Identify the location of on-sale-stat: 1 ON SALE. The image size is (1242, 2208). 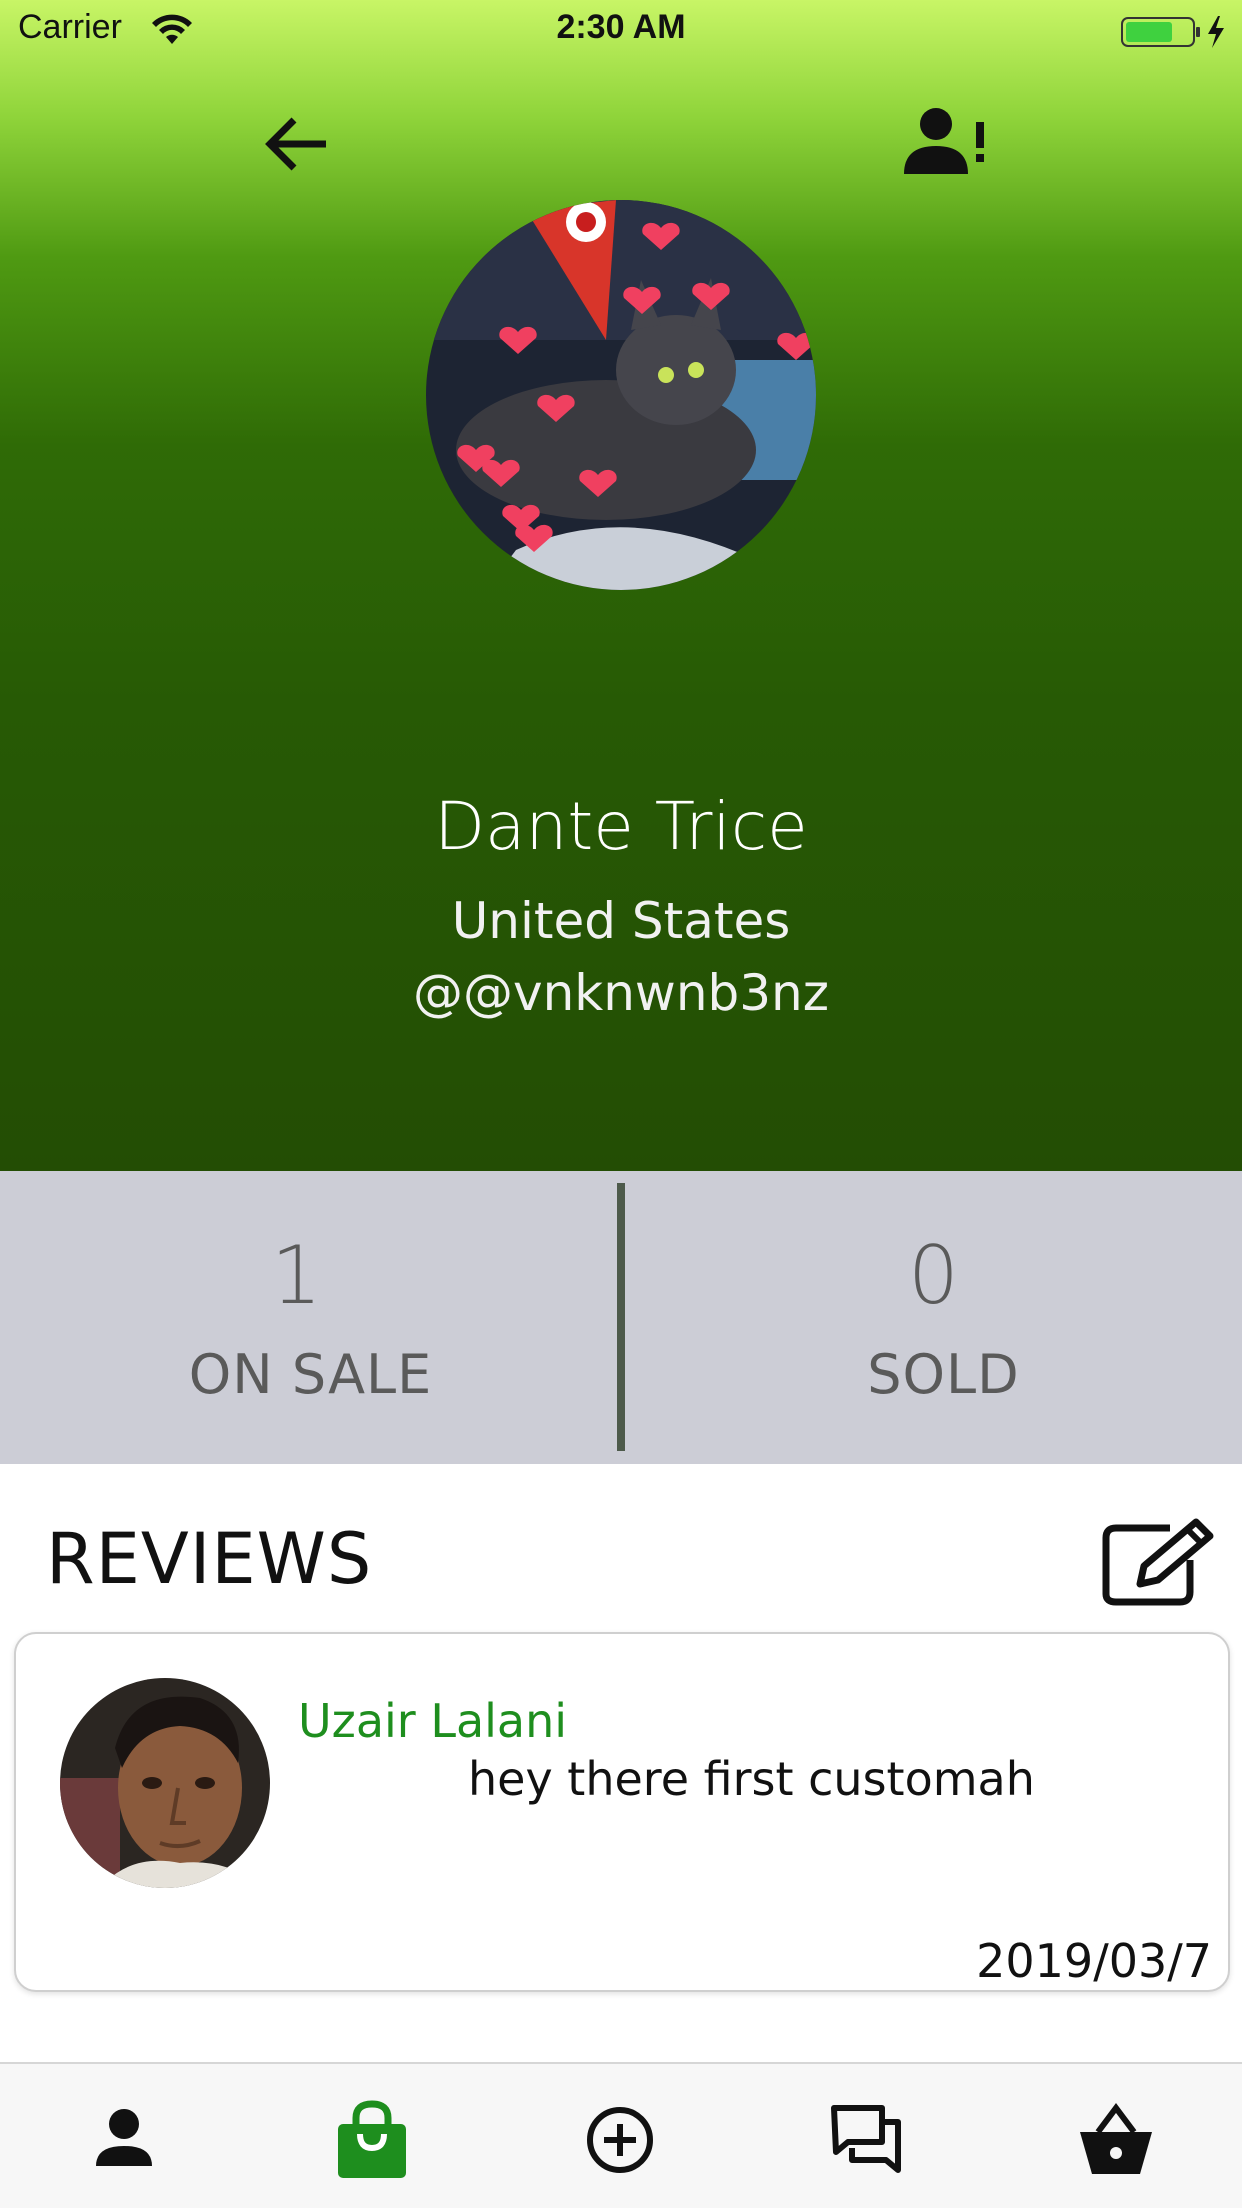
(310, 1317).